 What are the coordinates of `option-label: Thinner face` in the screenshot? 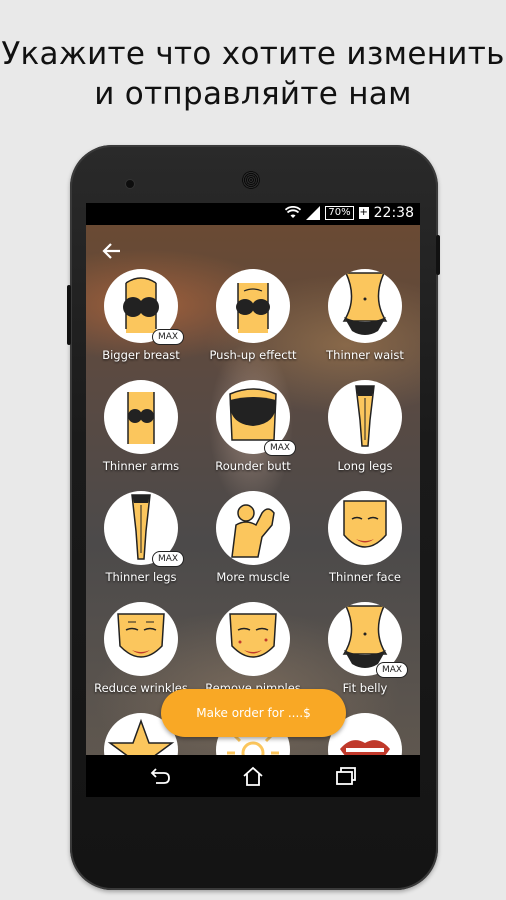 It's located at (365, 577).